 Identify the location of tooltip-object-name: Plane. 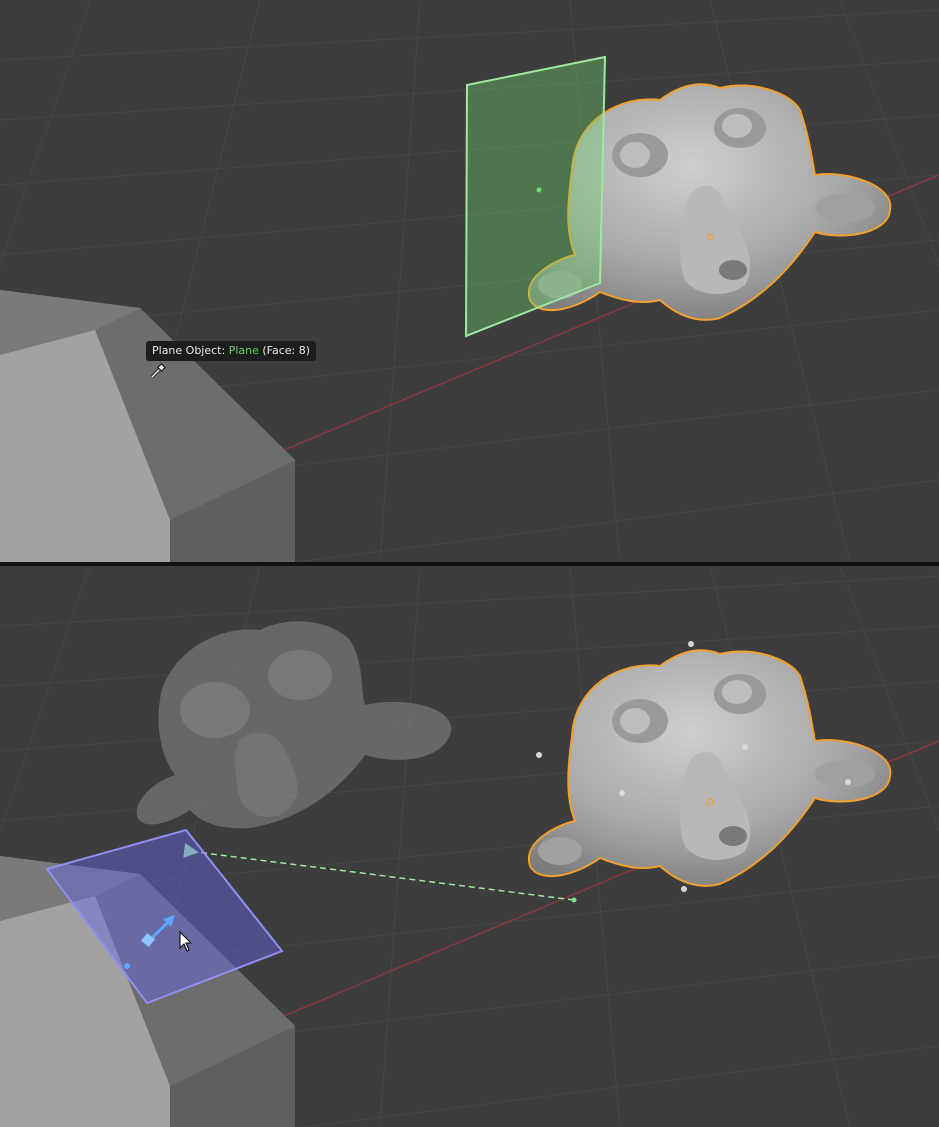
(243, 350).